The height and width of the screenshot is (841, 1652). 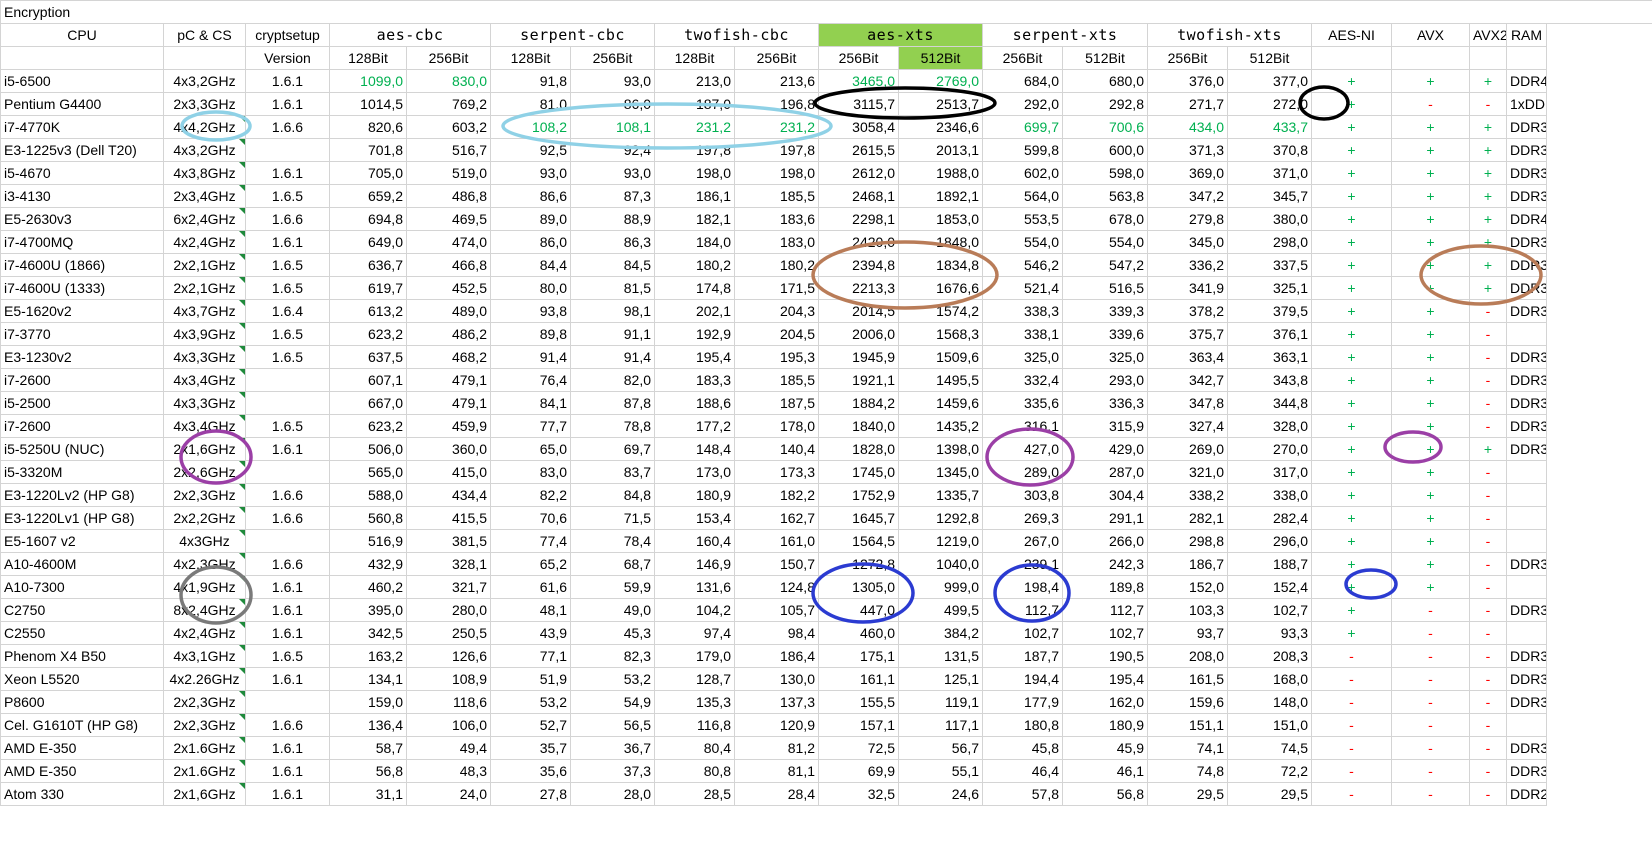 I want to click on cell-value: 231,2, so click(x=776, y=127).